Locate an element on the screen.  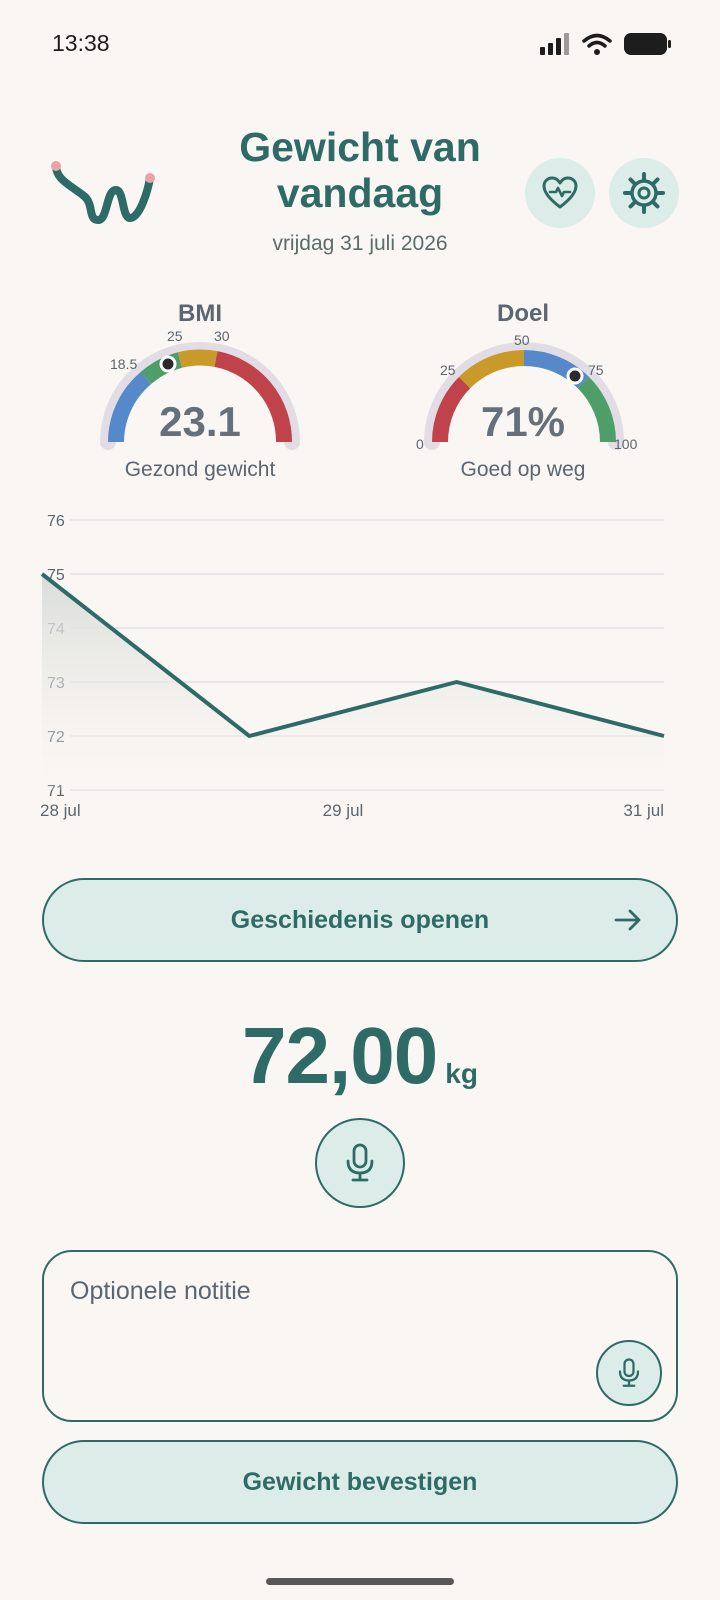
status-bar: 13:38 is located at coordinates (360, 45).